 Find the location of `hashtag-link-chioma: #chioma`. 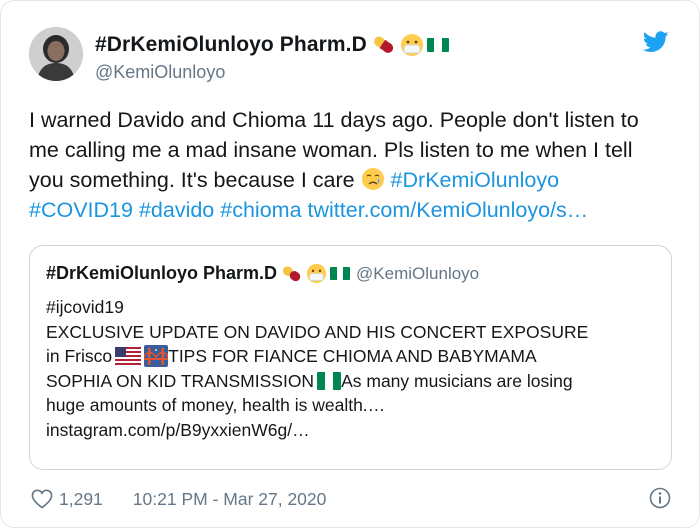

hashtag-link-chioma: #chioma is located at coordinates (260, 210).